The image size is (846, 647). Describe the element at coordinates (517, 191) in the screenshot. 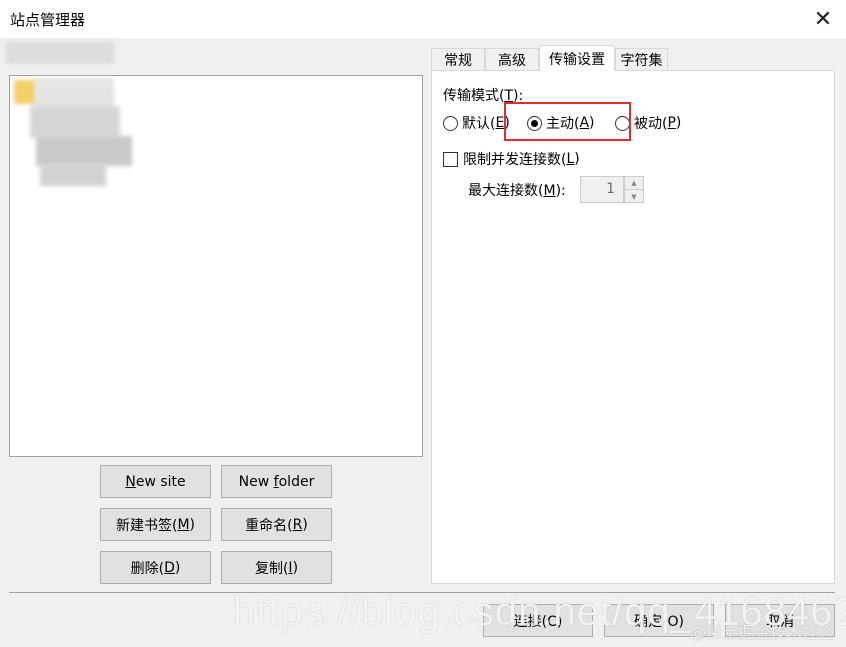

I see `max-connections-label: 最大连接数(M):` at that location.